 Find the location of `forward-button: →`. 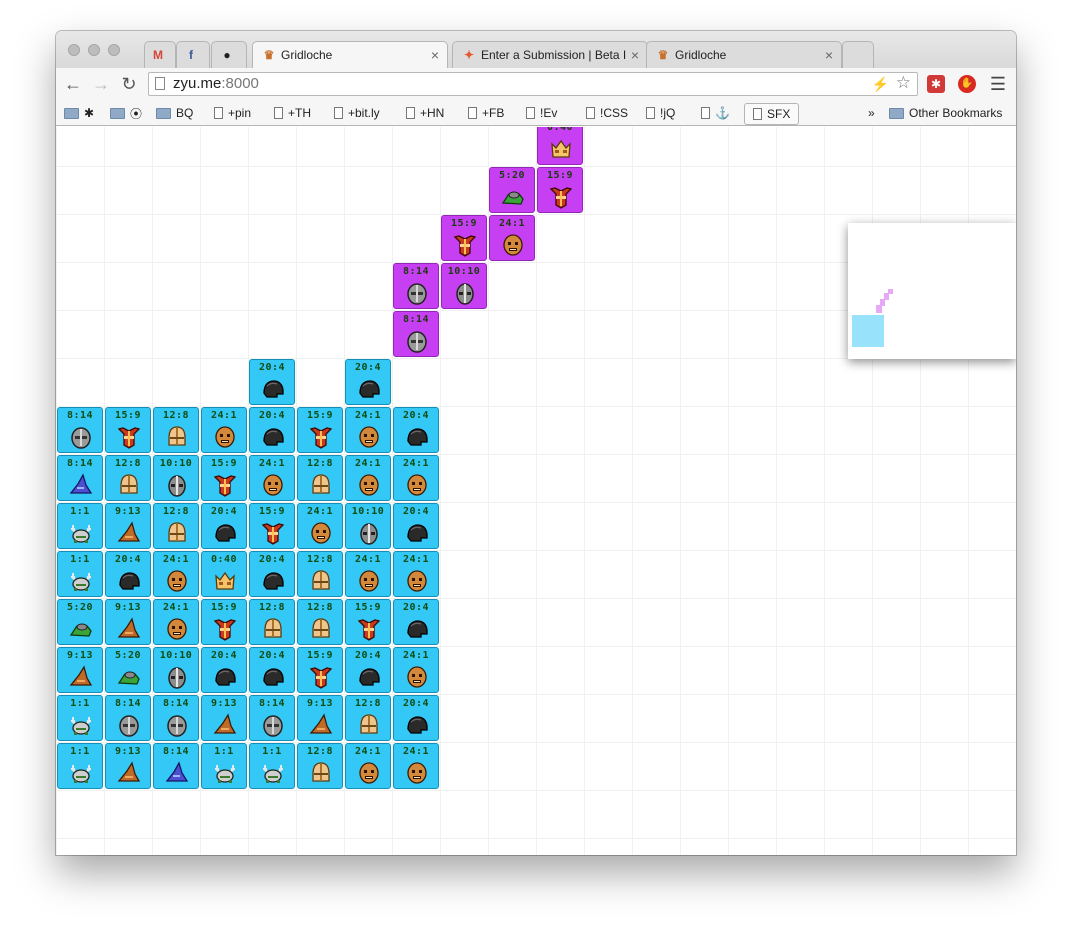

forward-button: → is located at coordinates (101, 84).